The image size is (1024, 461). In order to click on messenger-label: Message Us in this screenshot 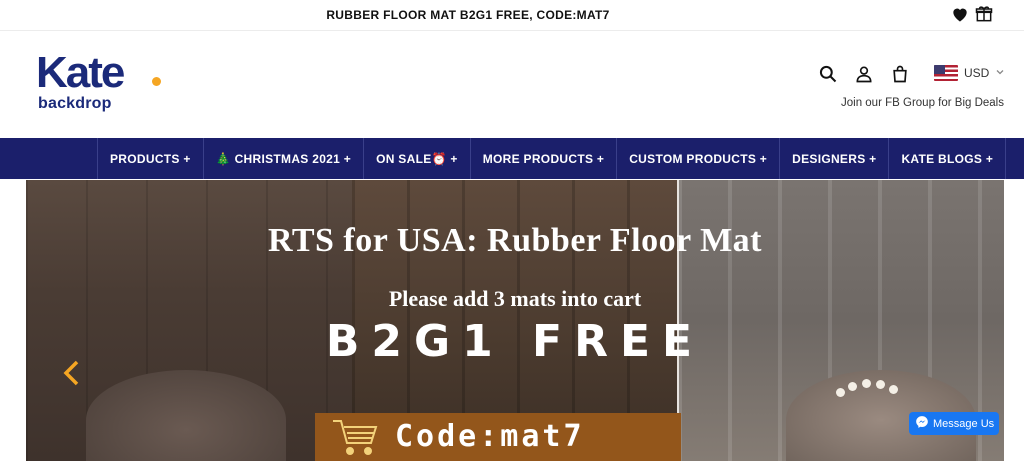, I will do `click(964, 423)`.